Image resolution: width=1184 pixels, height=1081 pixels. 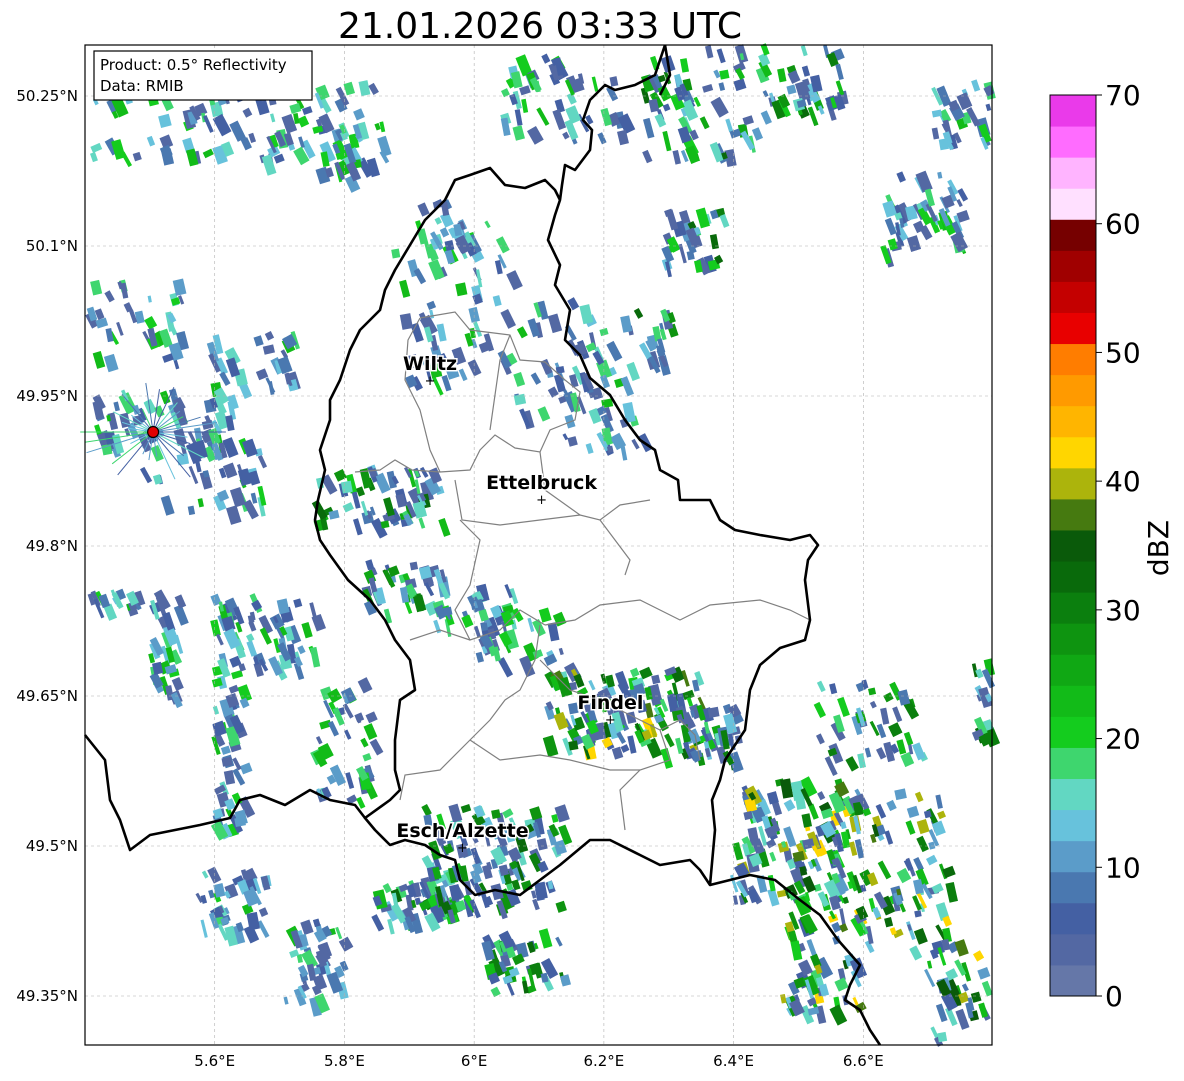 I want to click on colorbar-tick-label: 30, so click(x=1123, y=610).